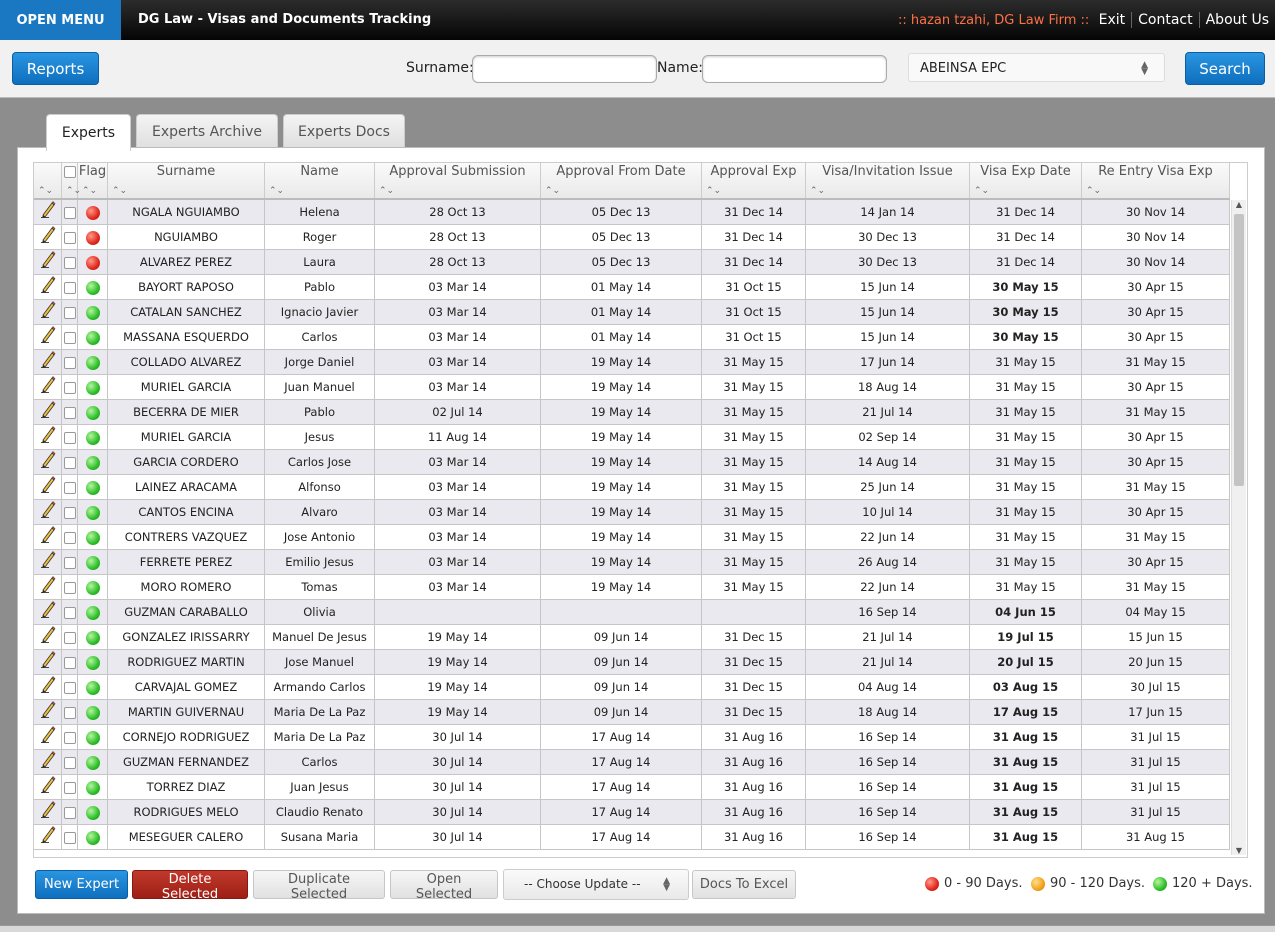 This screenshot has height=932, width=1275. I want to click on tab-experts: Experts, so click(88, 132).